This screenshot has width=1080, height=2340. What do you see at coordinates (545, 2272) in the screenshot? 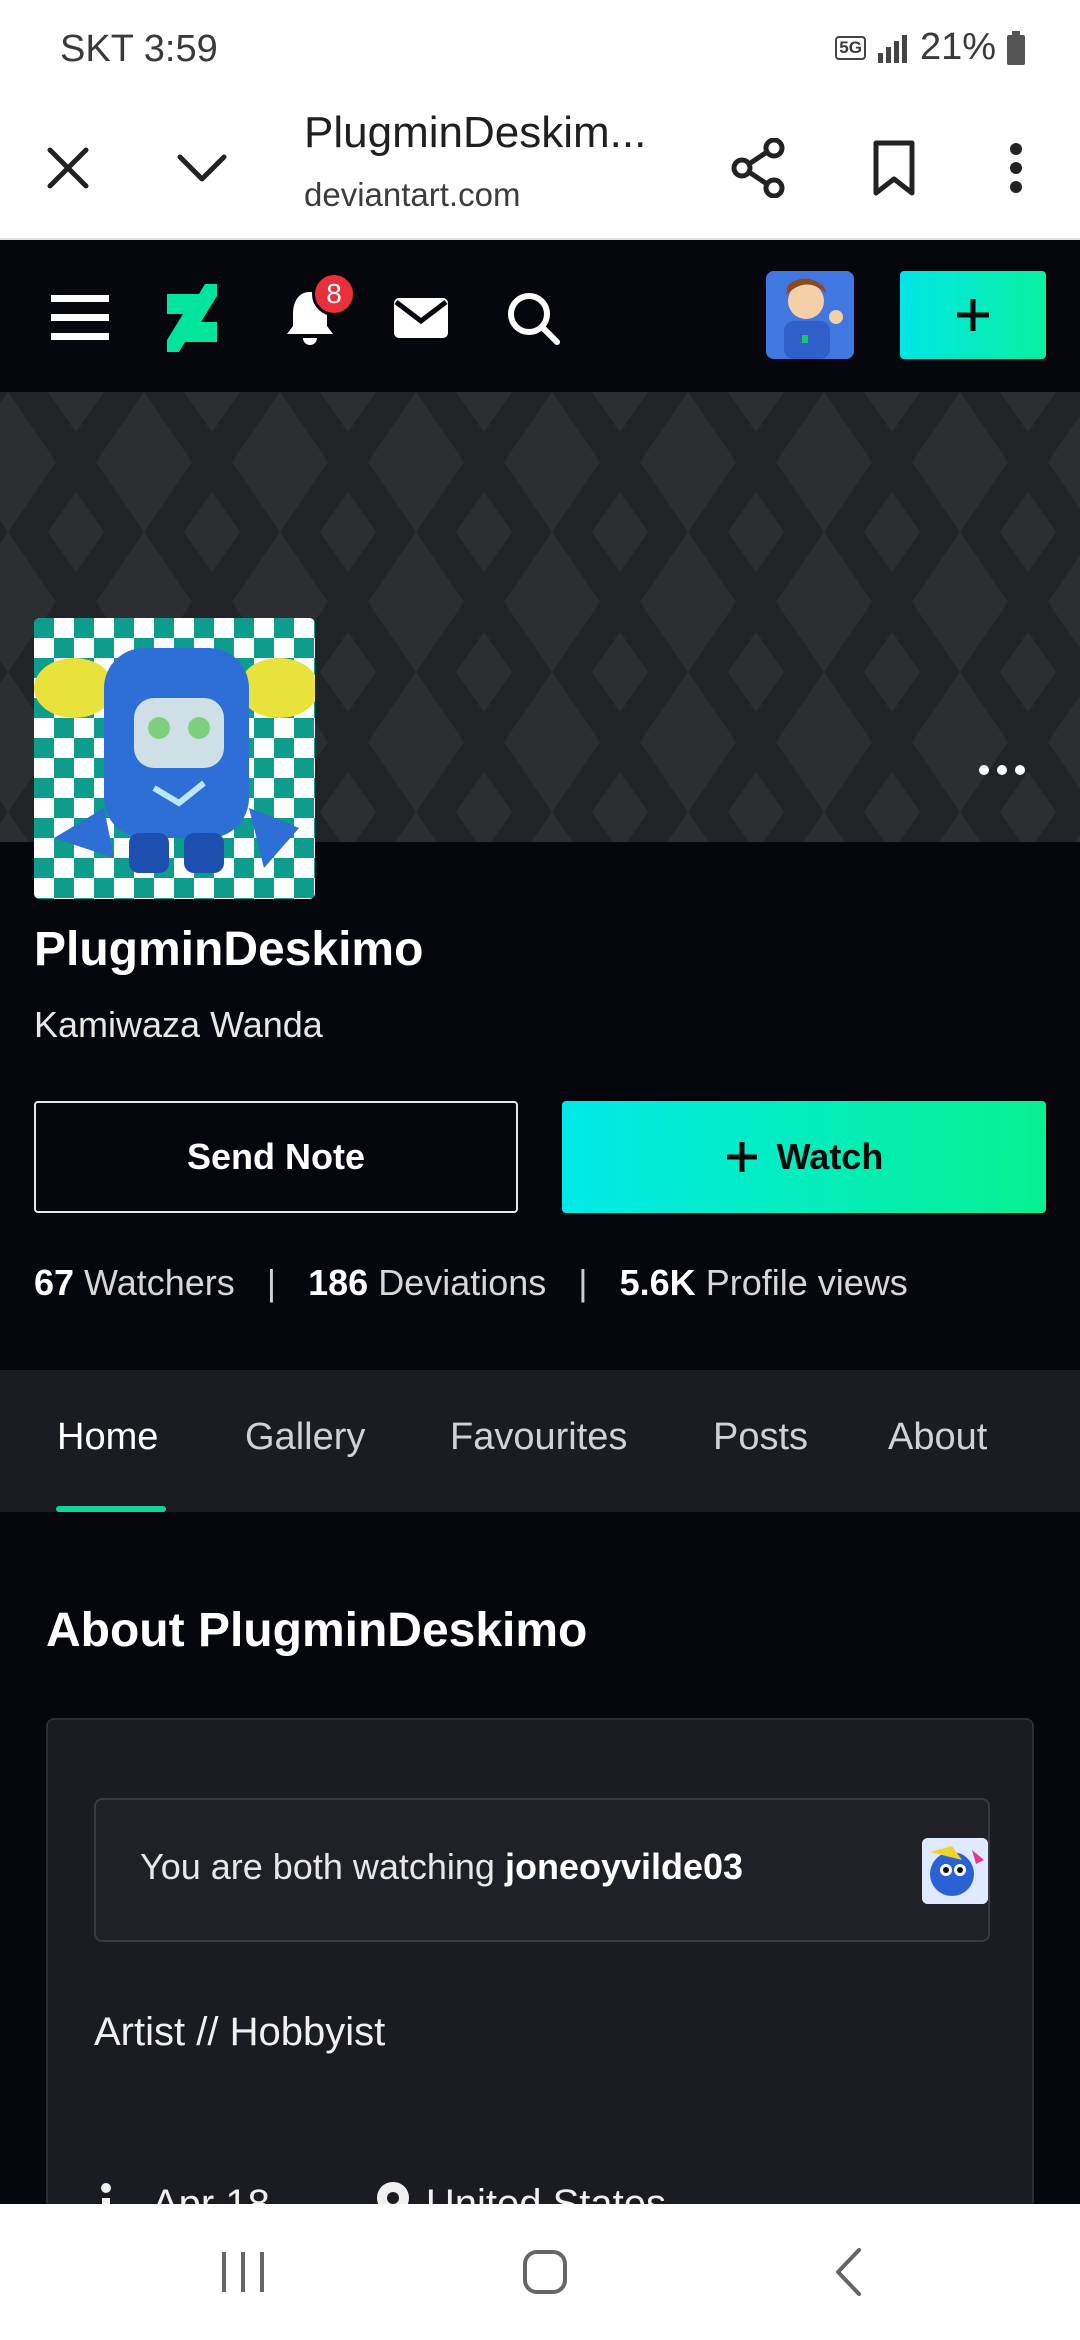
I see `home-icon` at bounding box center [545, 2272].